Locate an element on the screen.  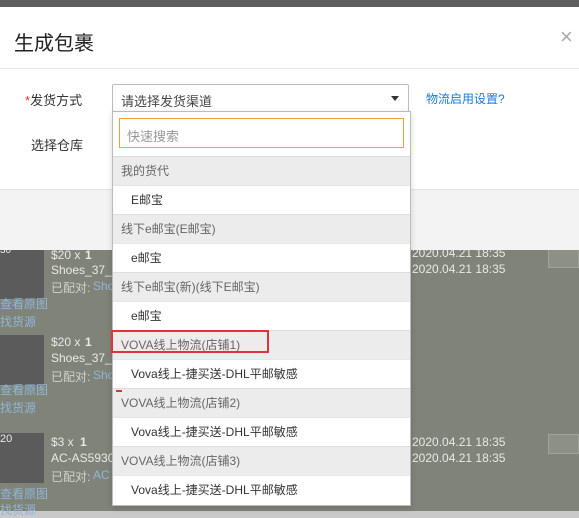
highlight-box is located at coordinates (190, 341).